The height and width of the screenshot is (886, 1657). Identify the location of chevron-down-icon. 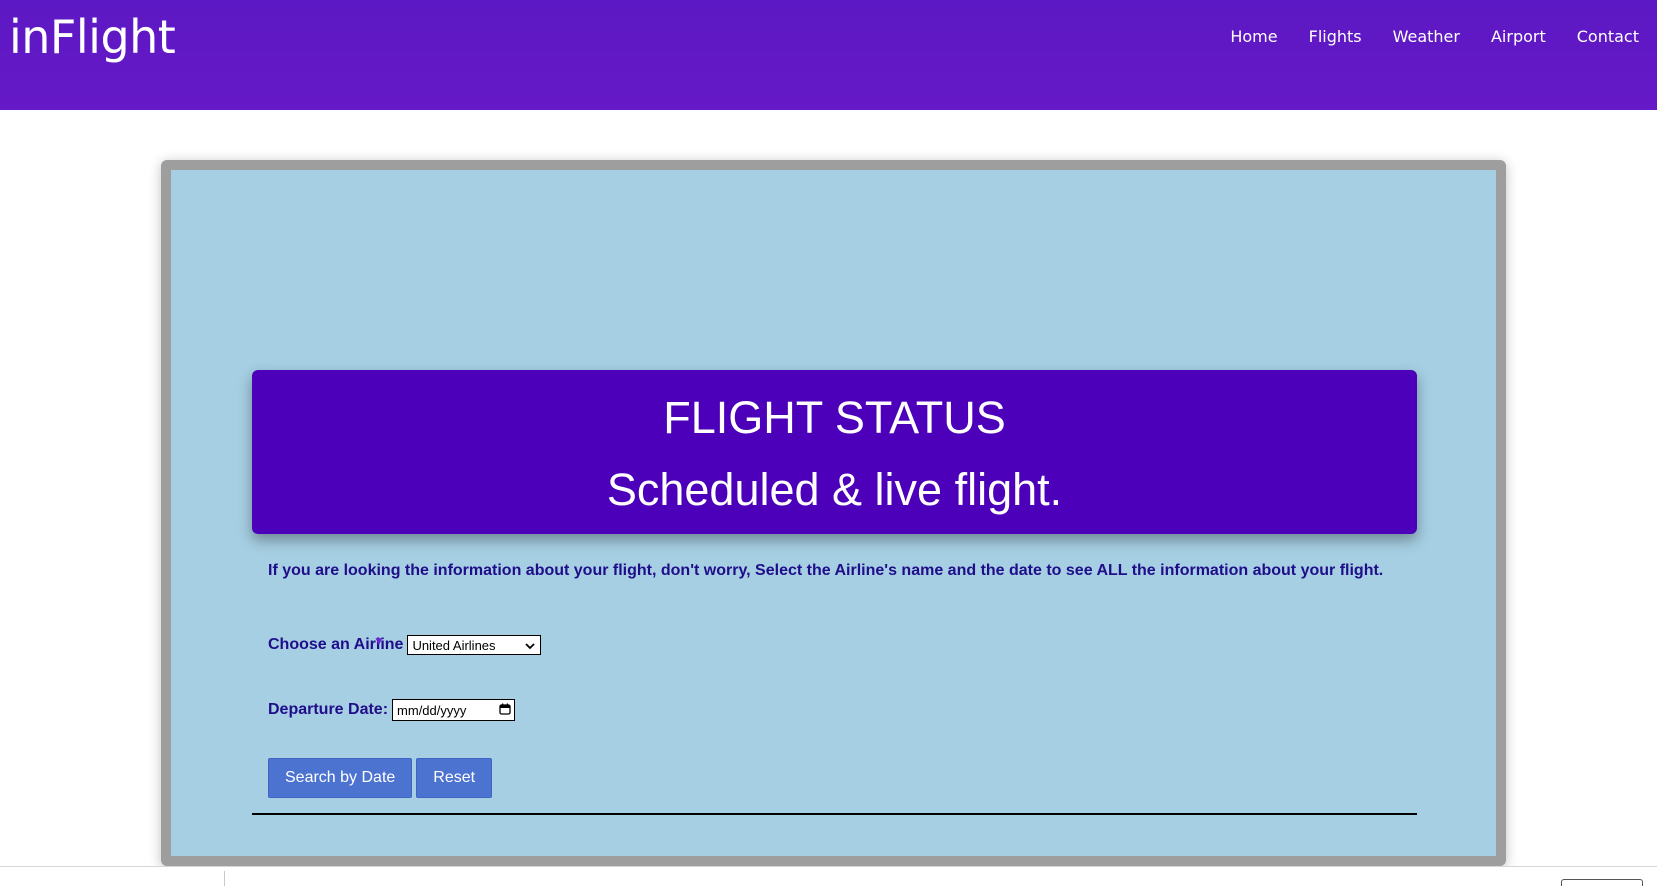
(530, 645).